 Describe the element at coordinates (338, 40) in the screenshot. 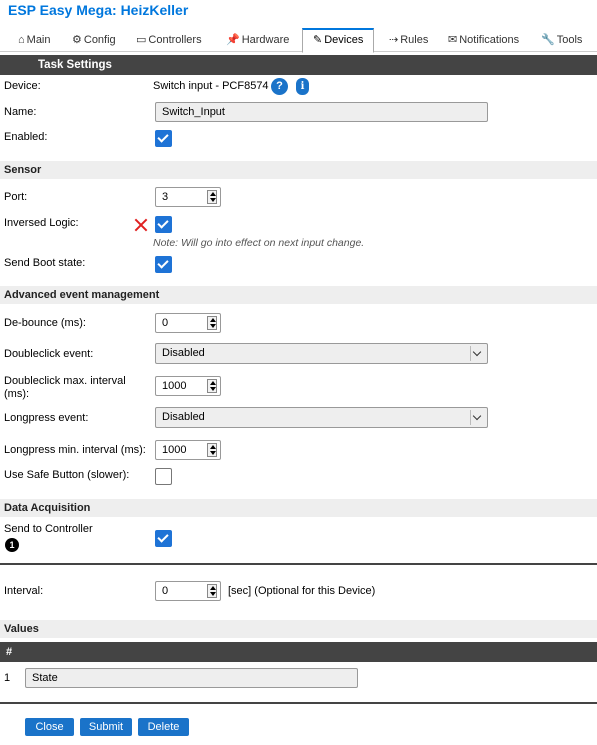

I see `tab-devices: ✎ Devices` at that location.